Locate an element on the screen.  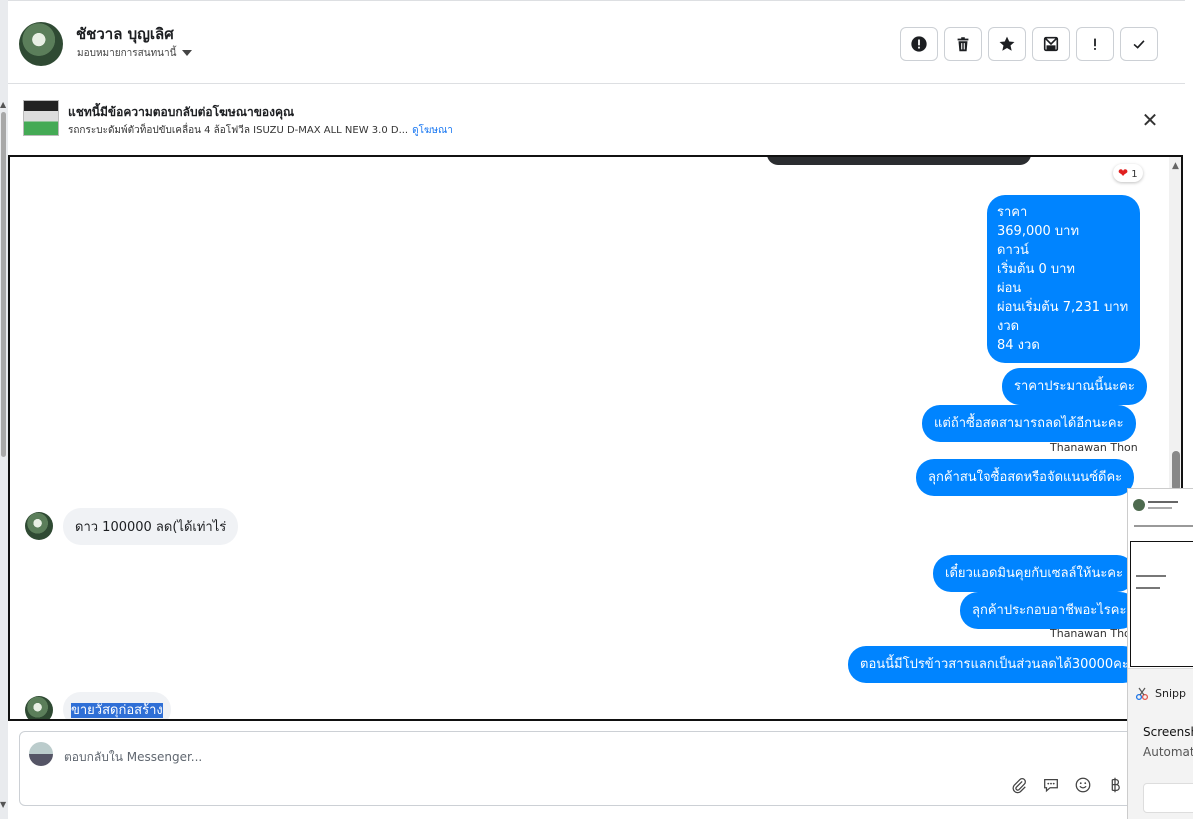
trash-icon is located at coordinates (963, 44).